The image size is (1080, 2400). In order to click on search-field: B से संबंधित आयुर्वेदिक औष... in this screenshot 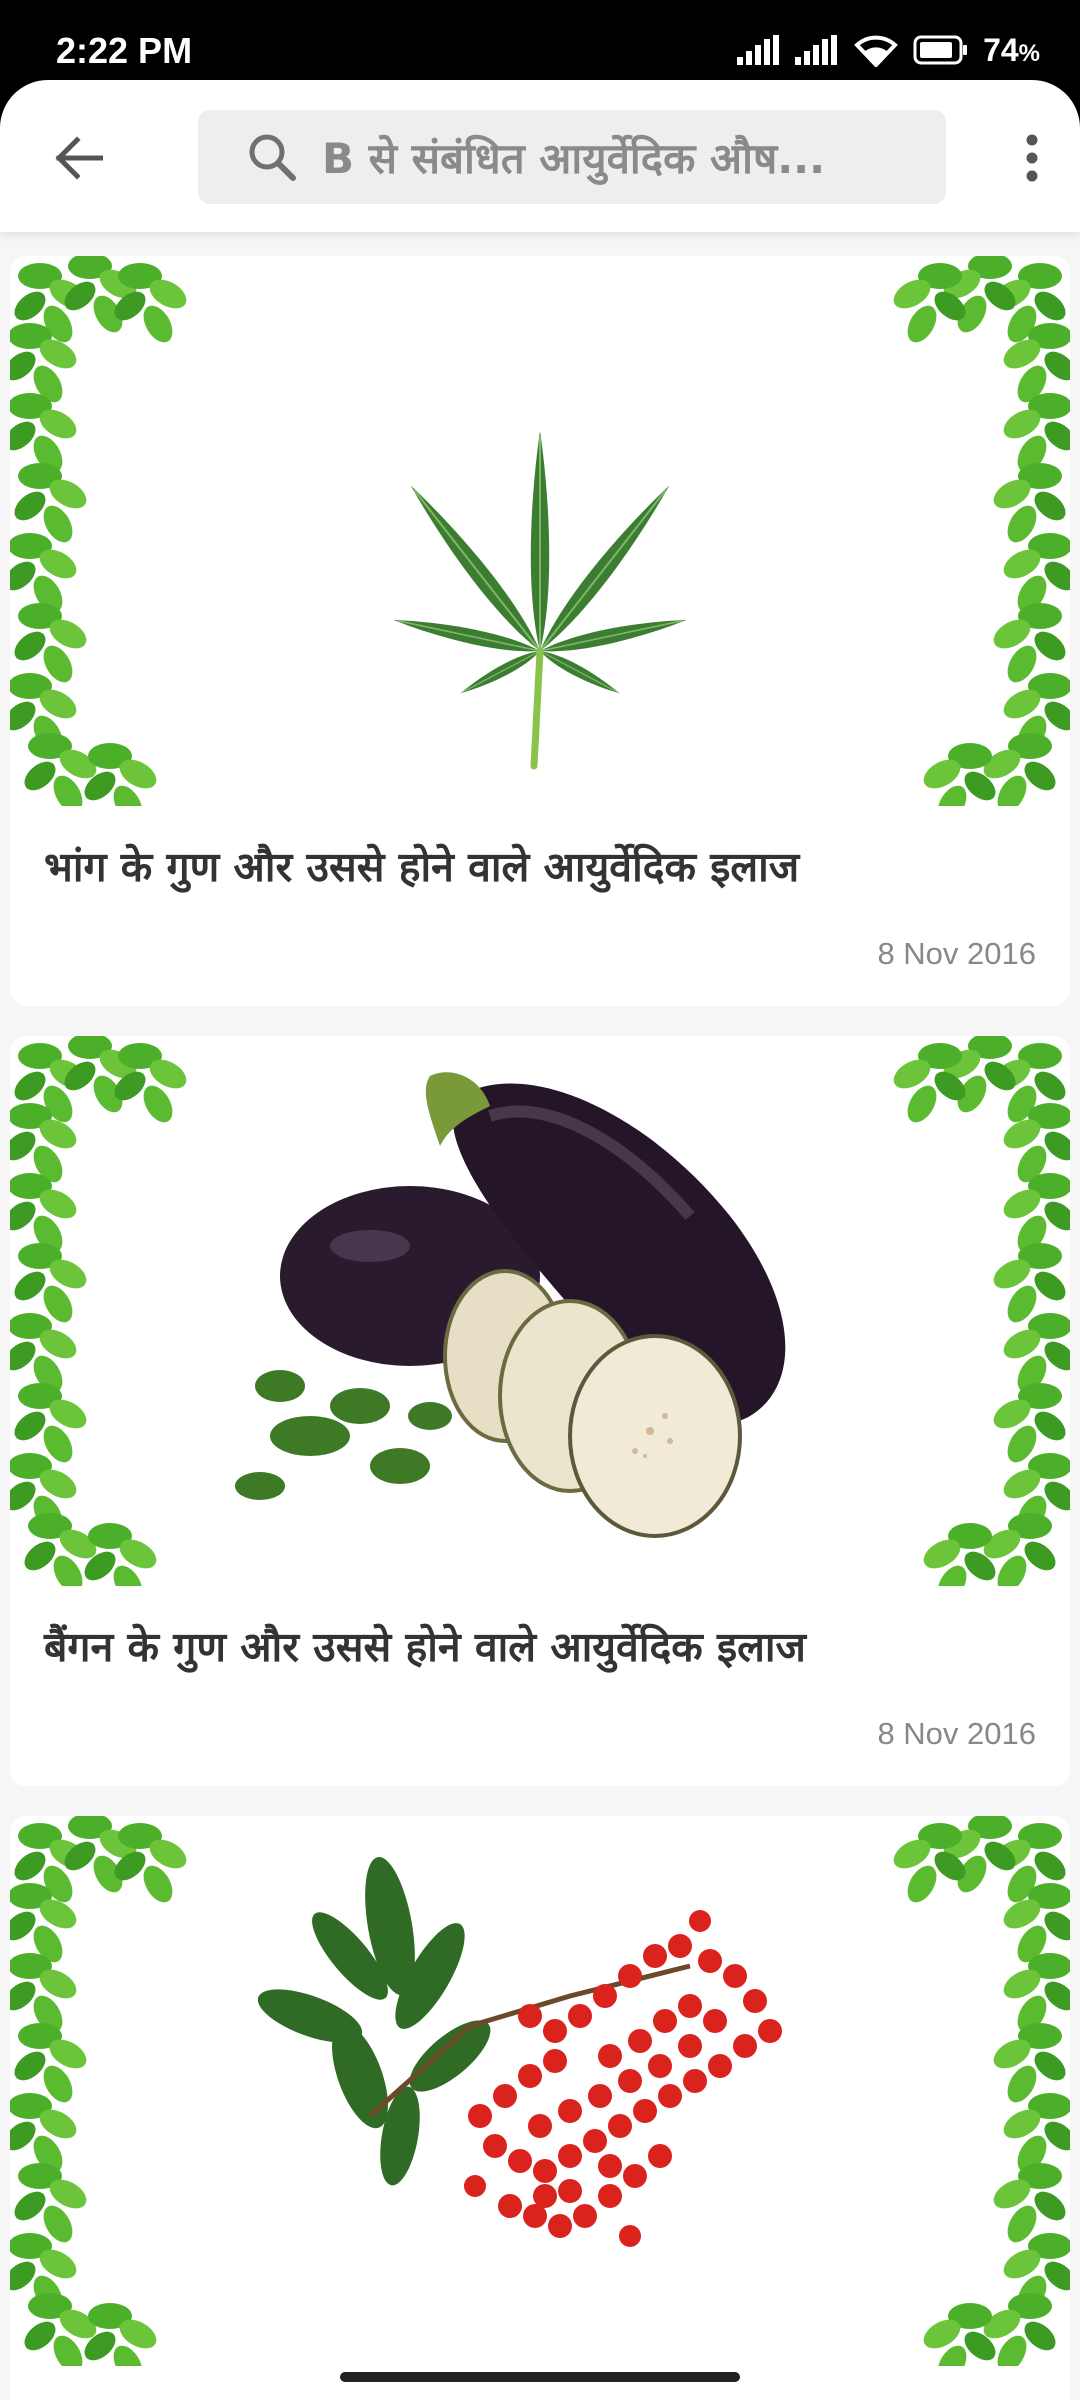, I will do `click(572, 157)`.